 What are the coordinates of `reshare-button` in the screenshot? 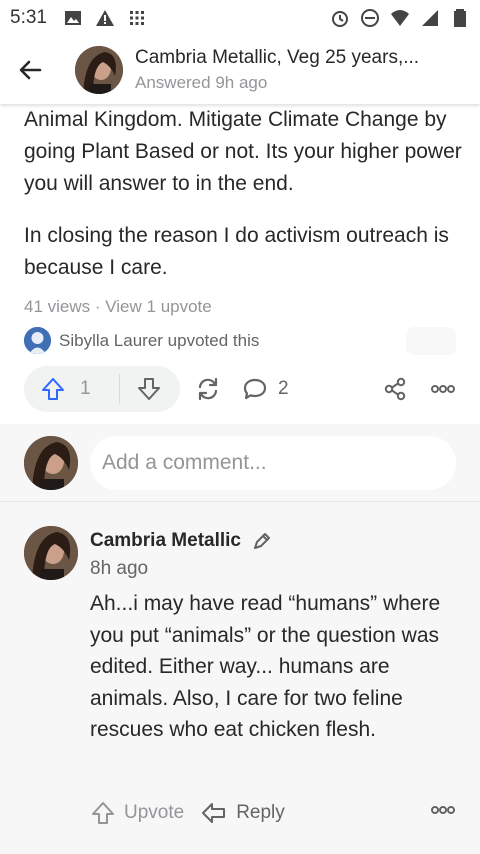 It's located at (208, 389).